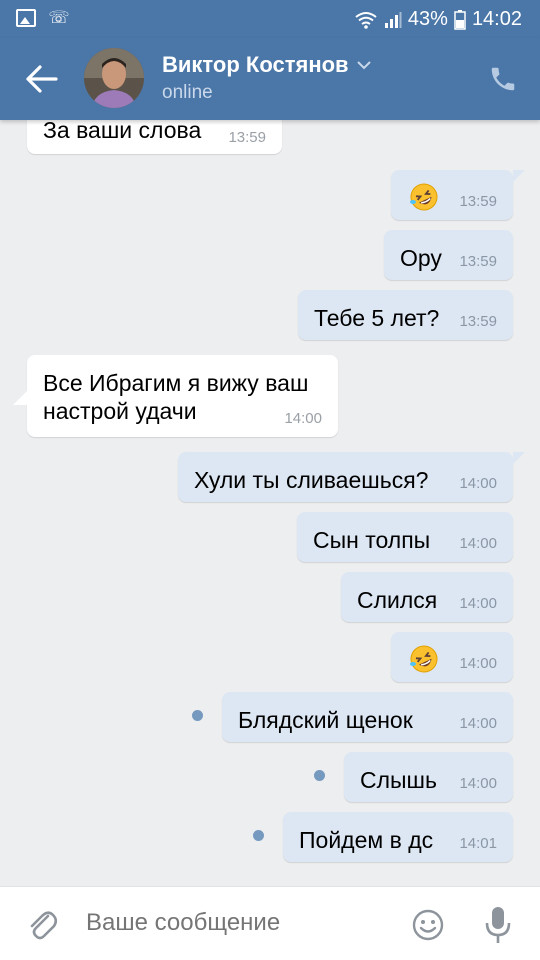 Image resolution: width=540 pixels, height=960 pixels. Describe the element at coordinates (460, 19) in the screenshot. I see `battery-icon` at that location.